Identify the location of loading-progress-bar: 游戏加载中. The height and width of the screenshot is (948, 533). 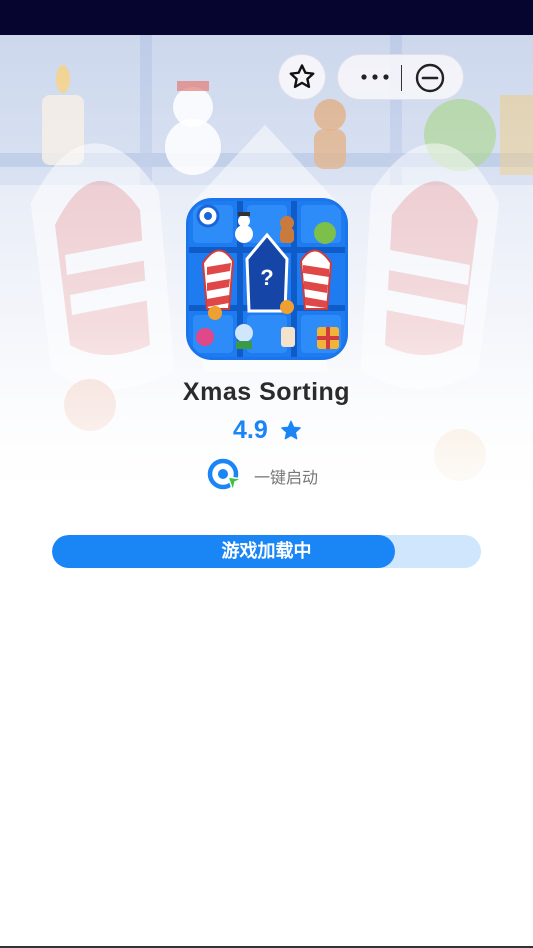
(266, 551).